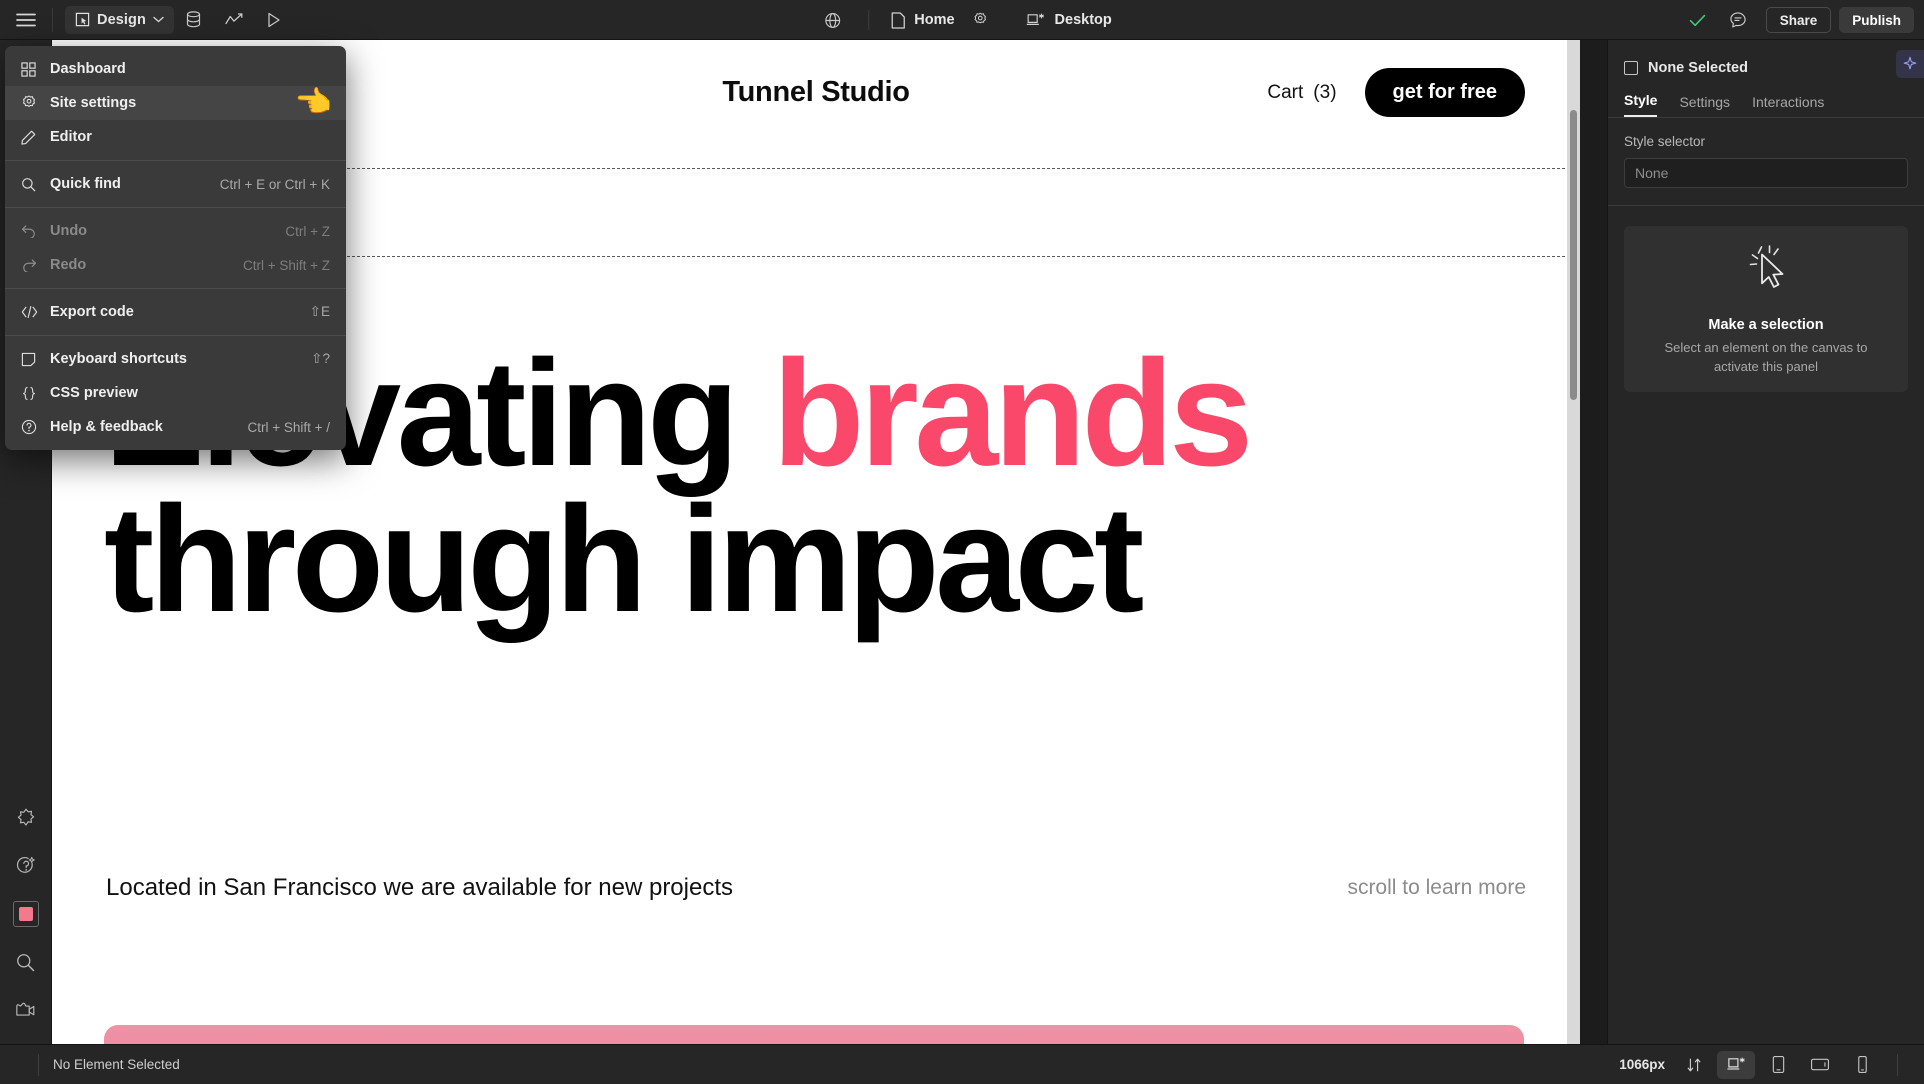 The height and width of the screenshot is (1084, 1924). I want to click on css-braces-icon, so click(32, 393).